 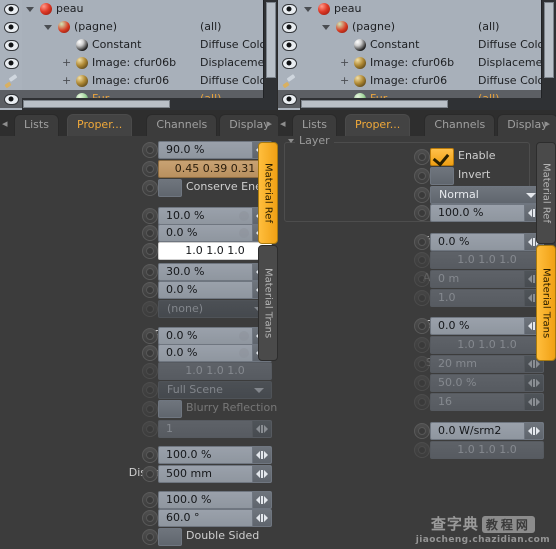 What do you see at coordinates (487, 383) in the screenshot?
I see `value-field-front-weighting: 50.0 %` at bounding box center [487, 383].